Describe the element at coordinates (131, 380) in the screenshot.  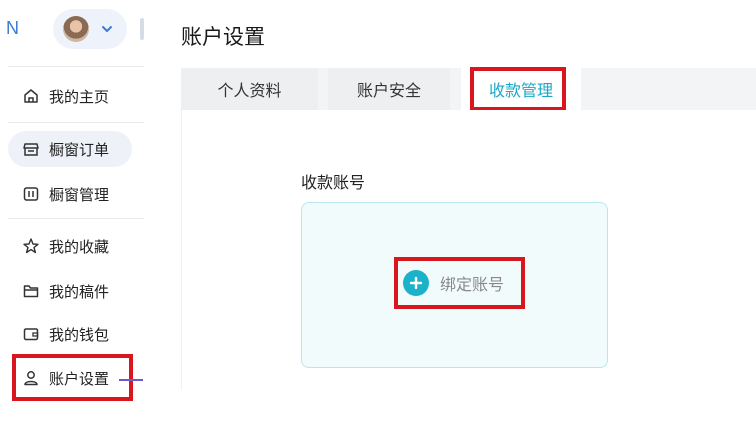
I see `annotation-arrow` at that location.